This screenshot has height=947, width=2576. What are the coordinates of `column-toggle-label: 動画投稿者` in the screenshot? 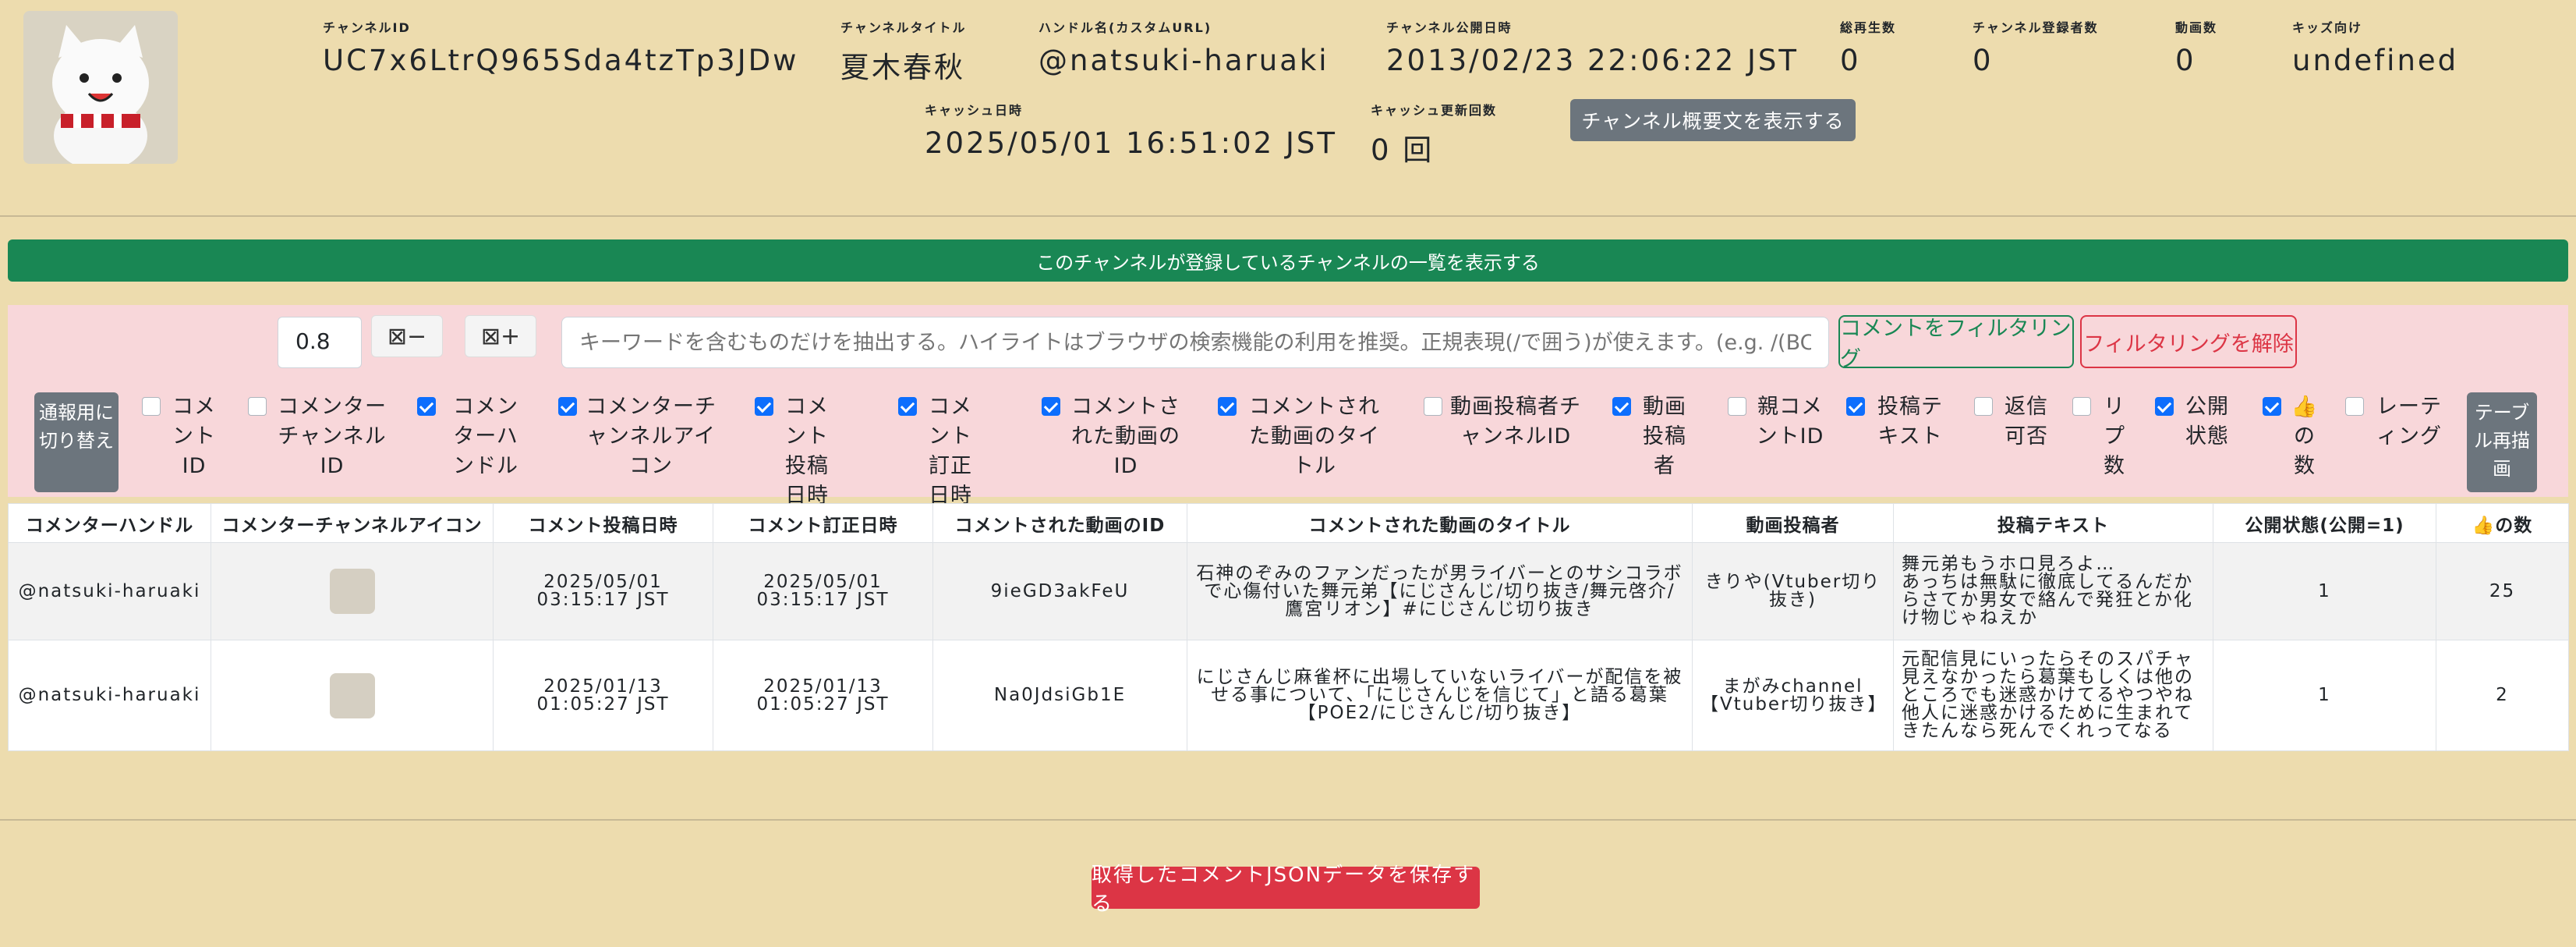 It's located at (1664, 436).